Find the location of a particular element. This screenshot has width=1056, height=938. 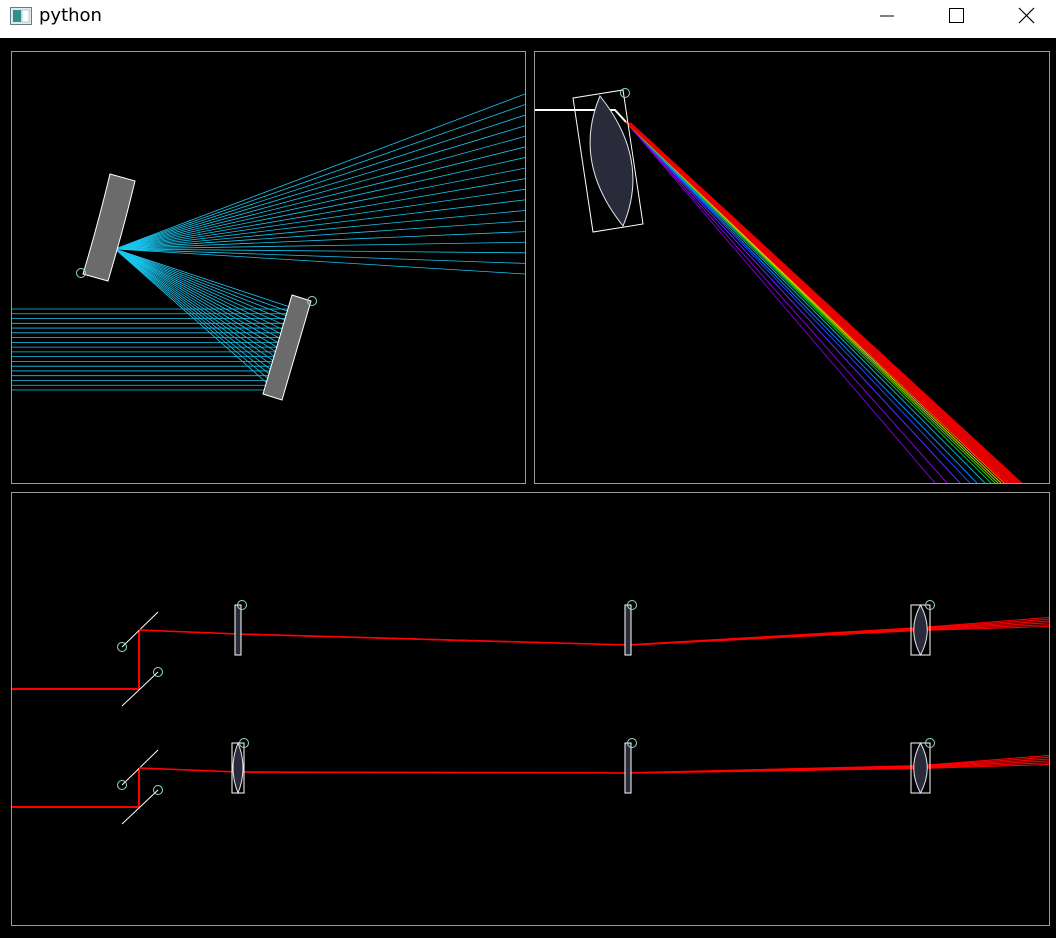

curved-mirror is located at coordinates (109, 227).